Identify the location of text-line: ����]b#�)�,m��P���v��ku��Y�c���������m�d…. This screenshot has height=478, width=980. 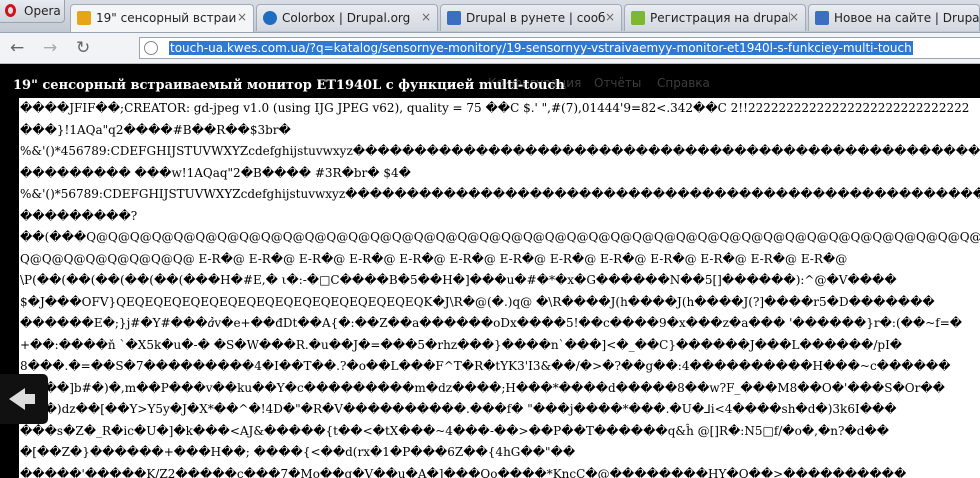
(482, 387).